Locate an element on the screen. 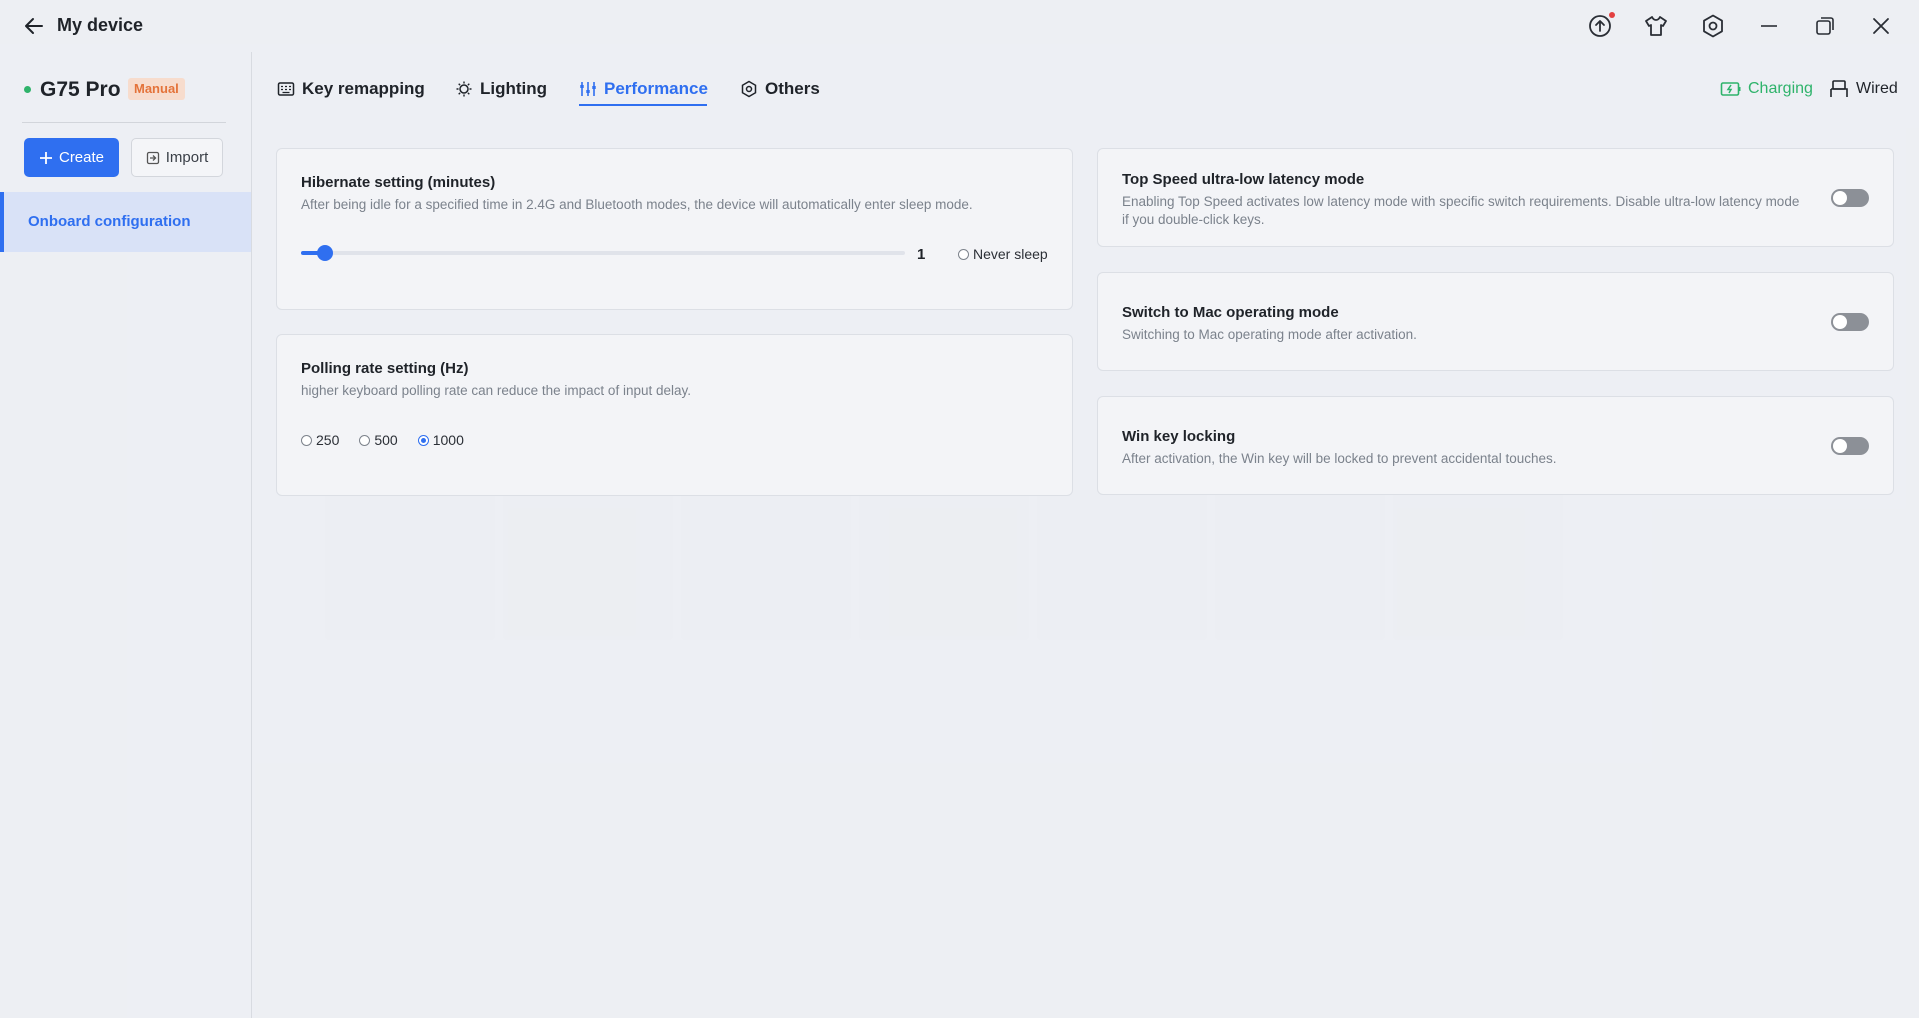  win-key-lock-title: Win key locking is located at coordinates (1179, 436).